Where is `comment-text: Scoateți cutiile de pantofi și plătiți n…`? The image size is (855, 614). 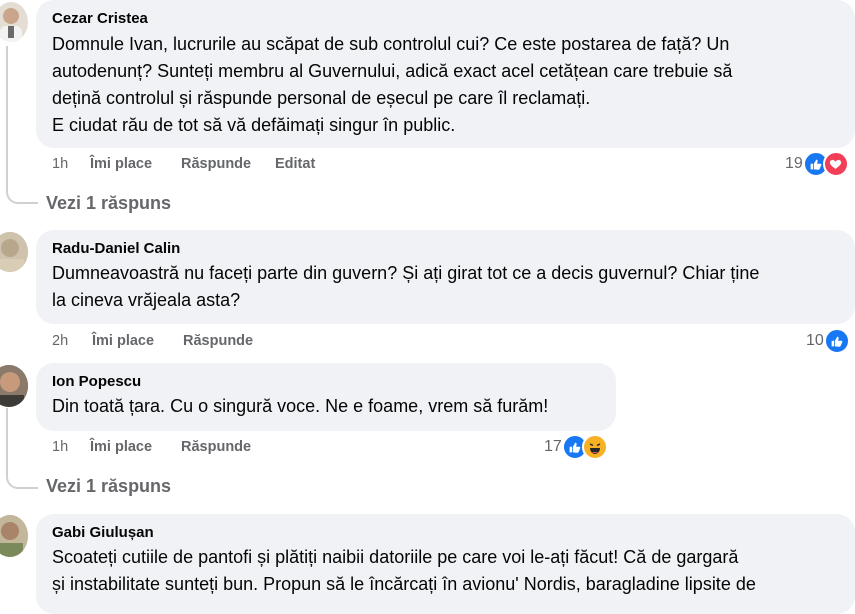 comment-text: Scoateți cutiile de pantofi și plătiți n… is located at coordinates (404, 570).